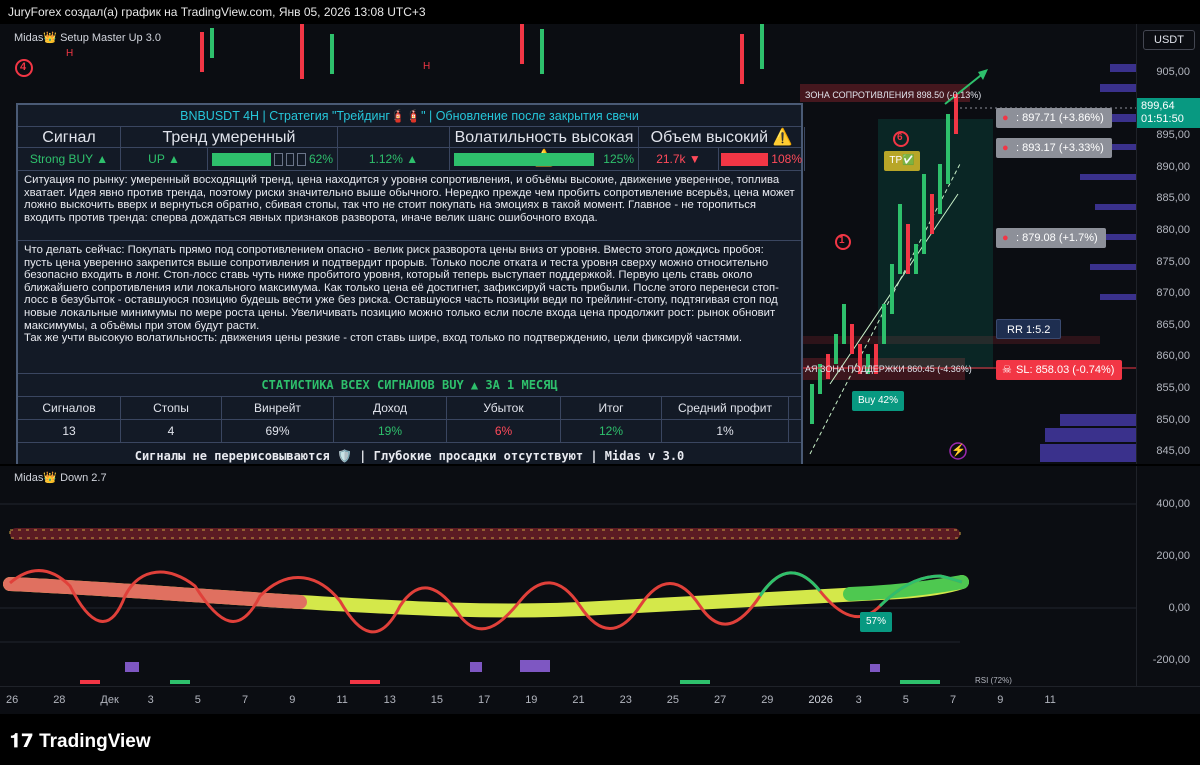 Image resolution: width=1200 pixels, height=765 pixels. What do you see at coordinates (437, 700) in the screenshot?
I see `time-label: 15` at bounding box center [437, 700].